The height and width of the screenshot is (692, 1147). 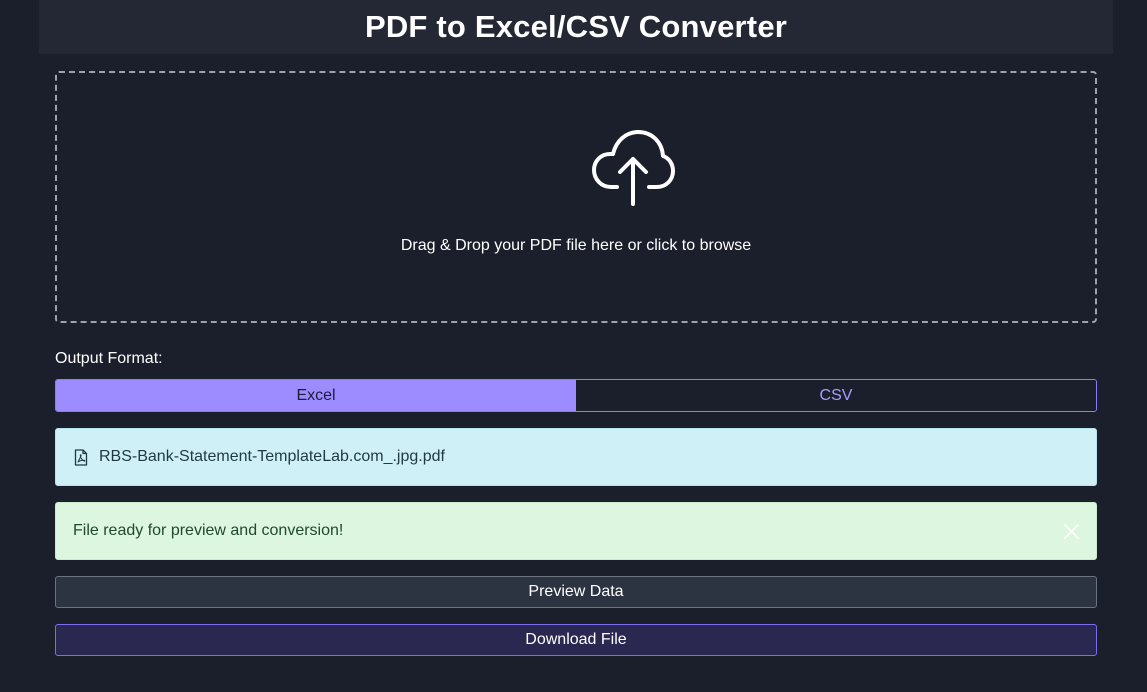 What do you see at coordinates (208, 530) in the screenshot?
I see `alert-message: File ready for preview and conversion!` at bounding box center [208, 530].